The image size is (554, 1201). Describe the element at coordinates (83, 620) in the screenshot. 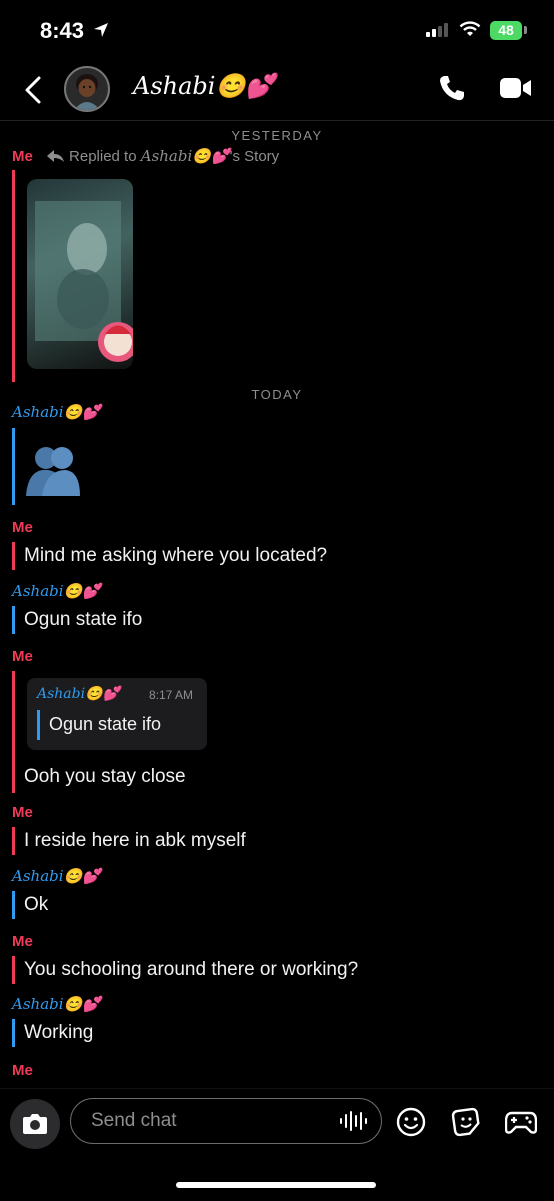

I see `message-text: Ogun state ifo` at that location.